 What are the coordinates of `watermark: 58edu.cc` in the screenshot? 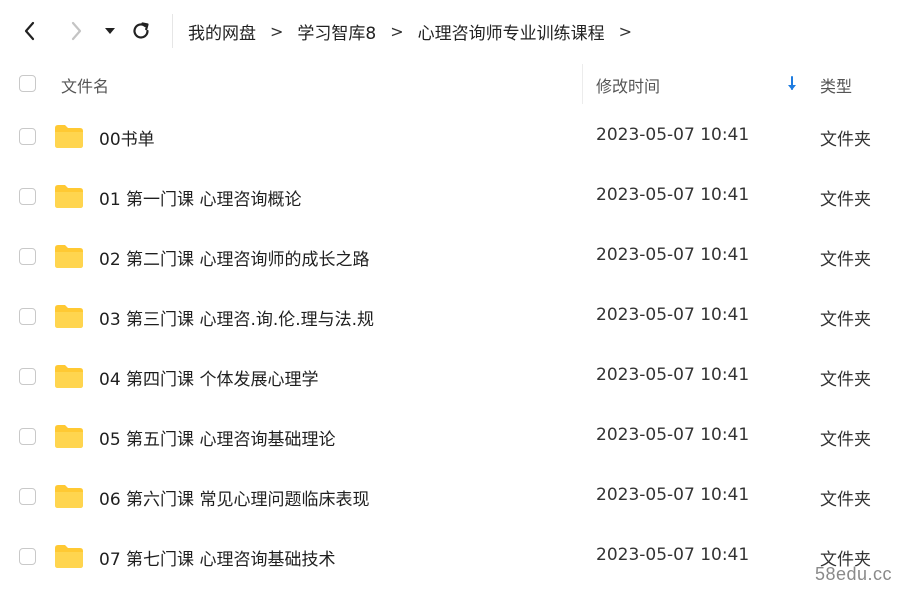 It's located at (853, 574).